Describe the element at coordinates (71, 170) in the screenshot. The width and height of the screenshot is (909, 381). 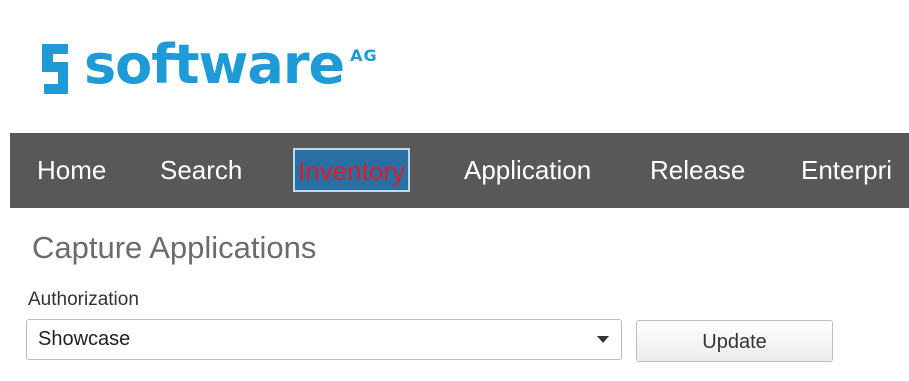
I see `nav-item-home: Home` at that location.